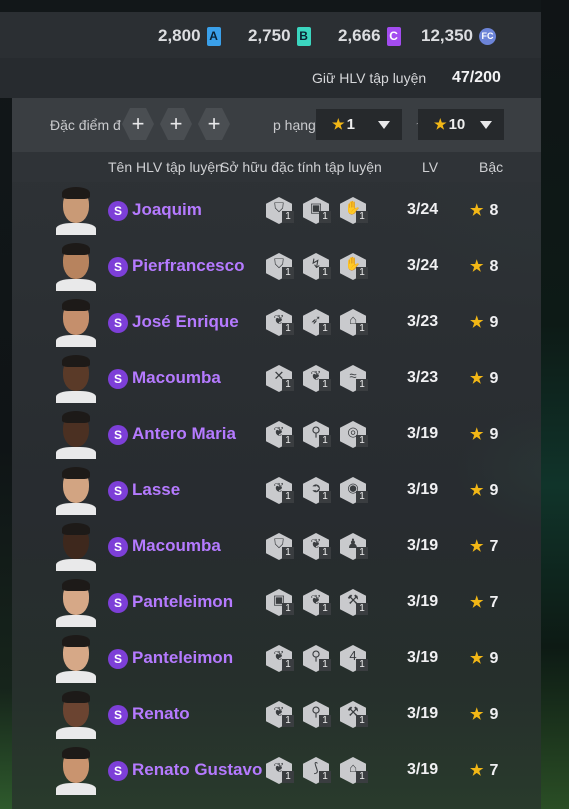 Image resolution: width=569 pixels, height=809 pixels. Describe the element at coordinates (214, 124) in the screenshot. I see `add-trait-filter-button-3: +` at that location.